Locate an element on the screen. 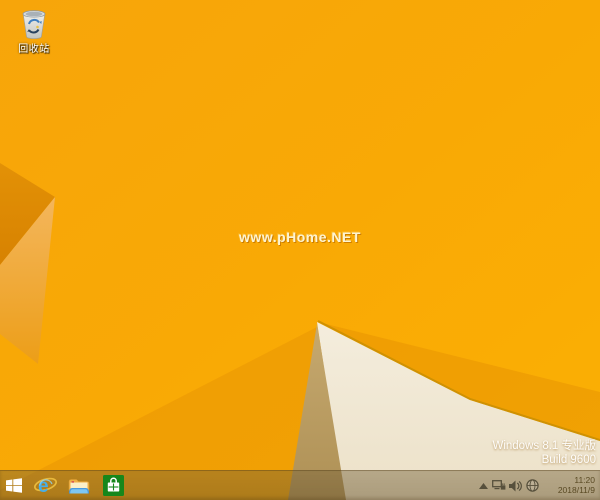 The image size is (600, 500). taskbar-buttons: e is located at coordinates (65, 485).